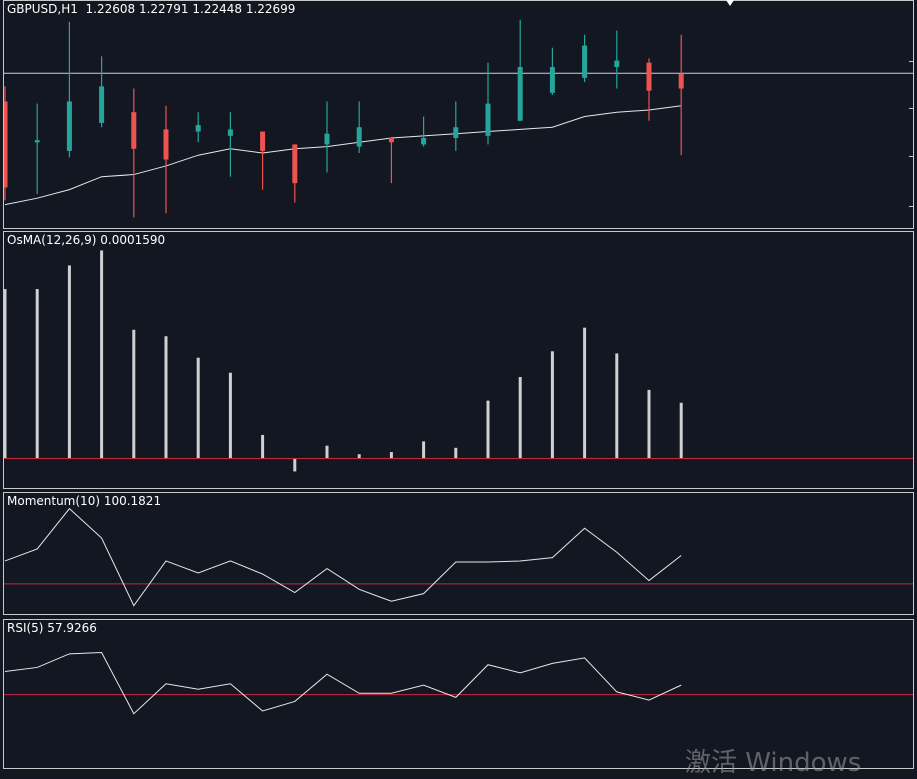  Describe the element at coordinates (86, 240) in the screenshot. I see `osma-pane-label: OsMA(12,26,9) 0.0001590` at that location.